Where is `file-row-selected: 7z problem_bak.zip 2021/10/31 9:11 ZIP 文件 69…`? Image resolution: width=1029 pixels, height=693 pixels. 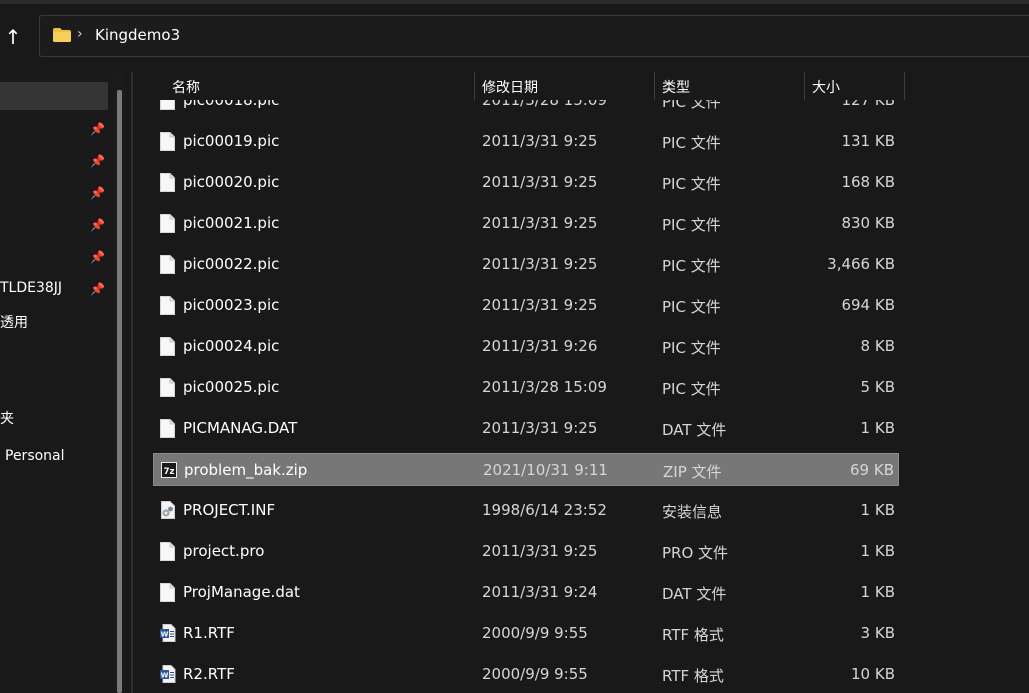
file-row-selected: 7z problem_bak.zip 2021/10/31 9:11 ZIP 文件 69… is located at coordinates (526, 469).